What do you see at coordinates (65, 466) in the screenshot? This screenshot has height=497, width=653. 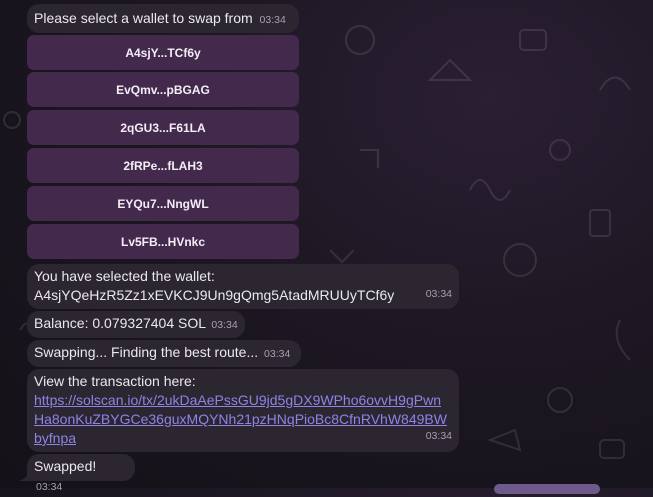 I see `swapped-text: Swapped!` at bounding box center [65, 466].